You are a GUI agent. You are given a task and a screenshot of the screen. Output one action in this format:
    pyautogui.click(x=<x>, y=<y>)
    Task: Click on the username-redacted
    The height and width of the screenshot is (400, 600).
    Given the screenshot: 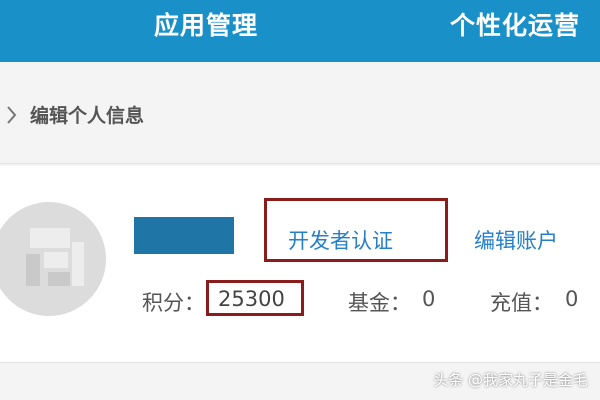 What is the action you would take?
    pyautogui.click(x=184, y=235)
    